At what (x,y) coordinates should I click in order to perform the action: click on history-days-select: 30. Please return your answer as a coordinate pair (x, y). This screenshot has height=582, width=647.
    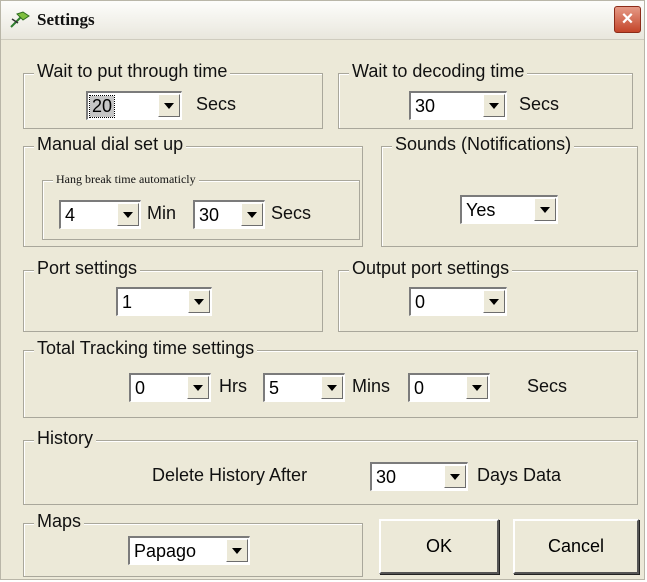
    Looking at the image, I should click on (419, 476).